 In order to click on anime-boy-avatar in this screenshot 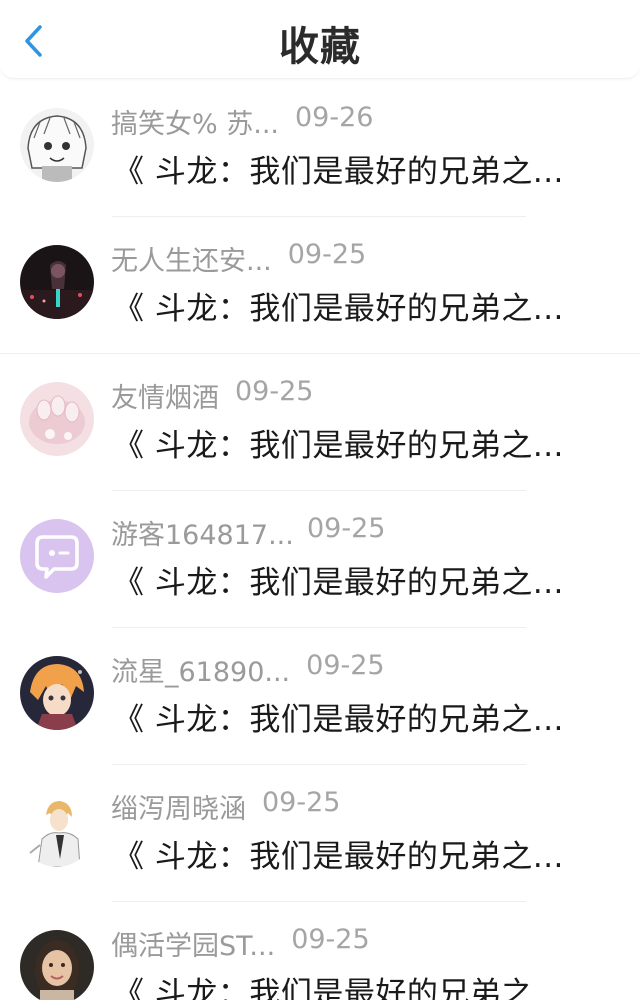, I will do `click(57, 693)`.